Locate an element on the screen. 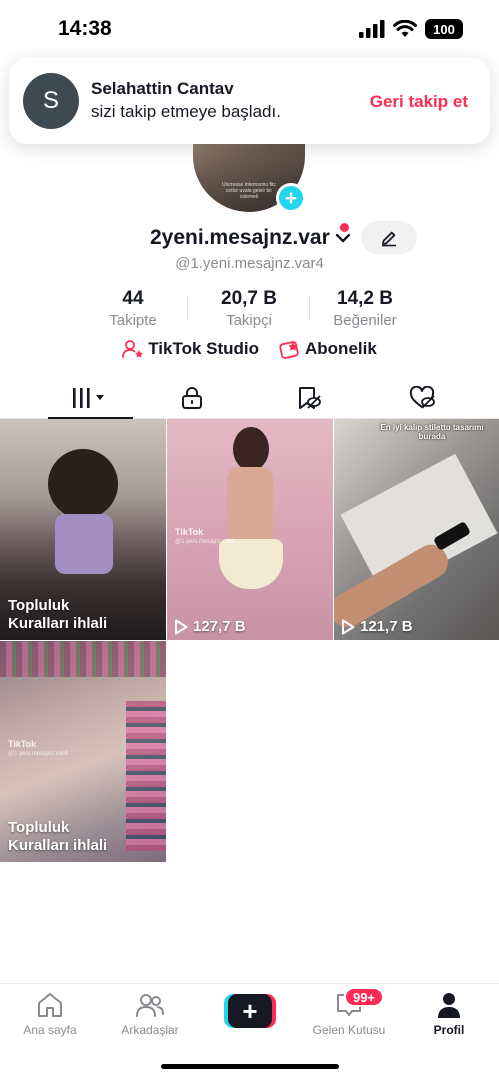 Image resolution: width=499 pixels, height=1080 pixels. stat-label: Takipte is located at coordinates (133, 320).